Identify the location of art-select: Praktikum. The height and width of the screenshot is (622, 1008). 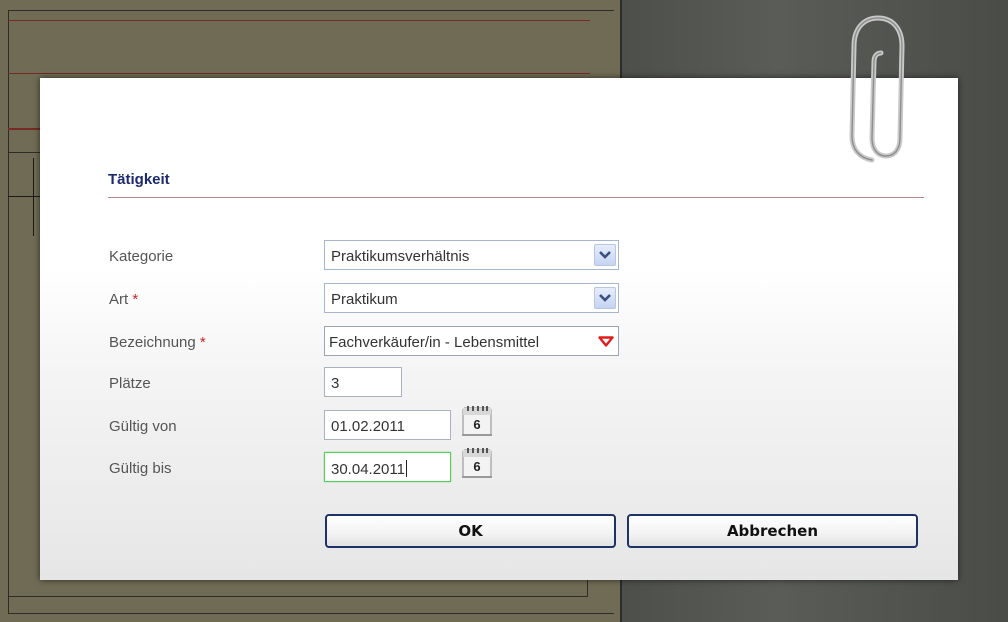
(471, 298).